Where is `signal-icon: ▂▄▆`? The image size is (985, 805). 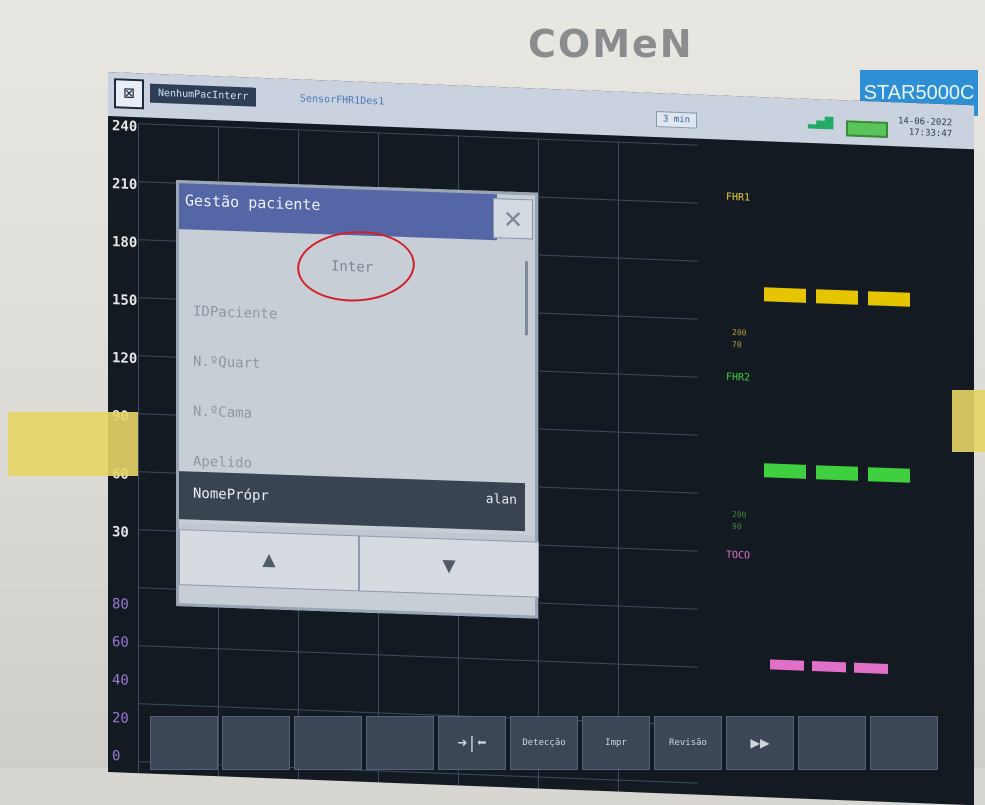 signal-icon: ▂▄▆ is located at coordinates (821, 121).